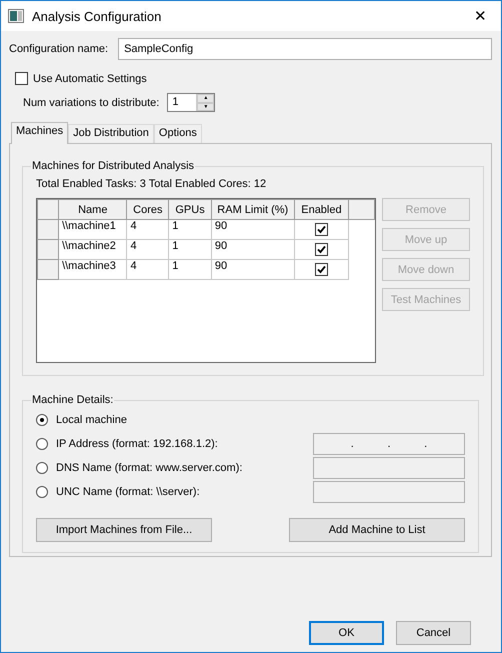 The width and height of the screenshot is (502, 653). I want to click on column-header: GPUs, so click(190, 210).